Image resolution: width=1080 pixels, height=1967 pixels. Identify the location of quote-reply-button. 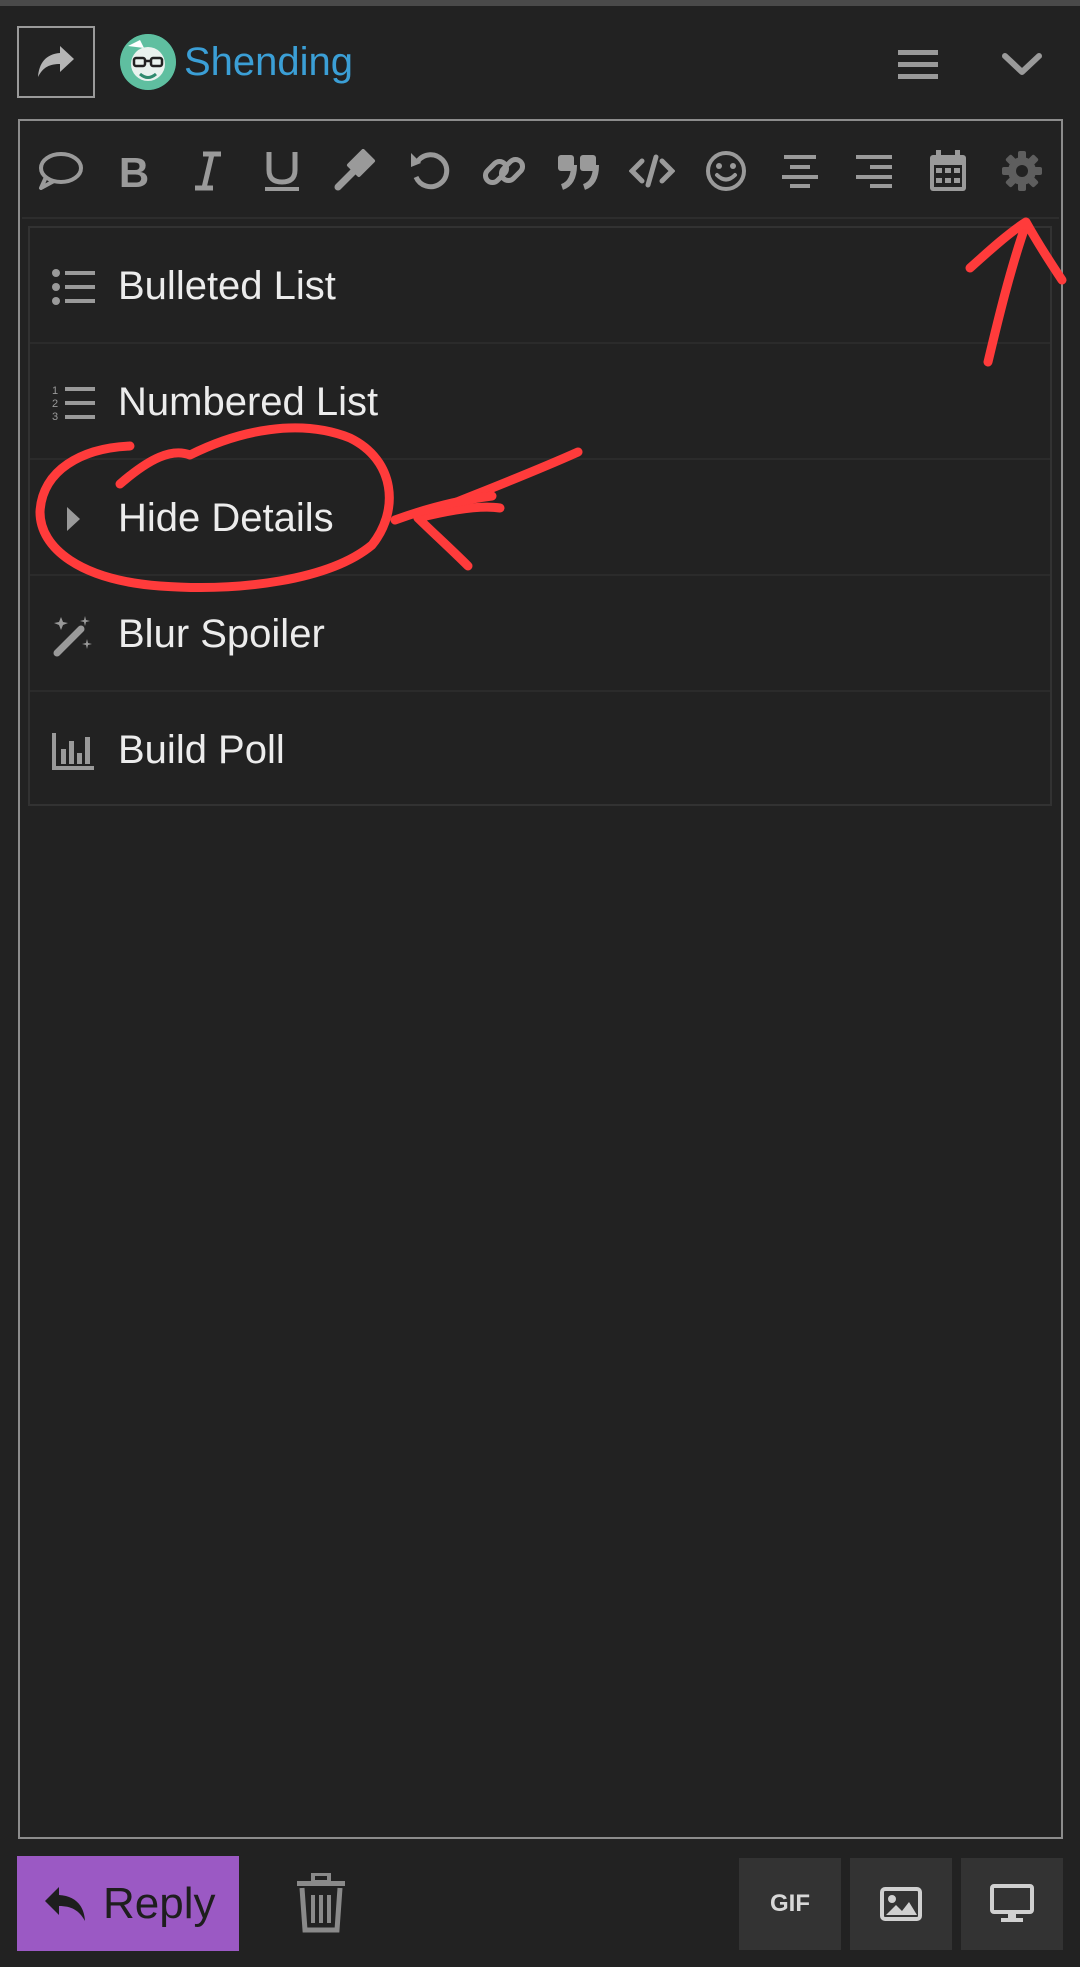
(60, 171).